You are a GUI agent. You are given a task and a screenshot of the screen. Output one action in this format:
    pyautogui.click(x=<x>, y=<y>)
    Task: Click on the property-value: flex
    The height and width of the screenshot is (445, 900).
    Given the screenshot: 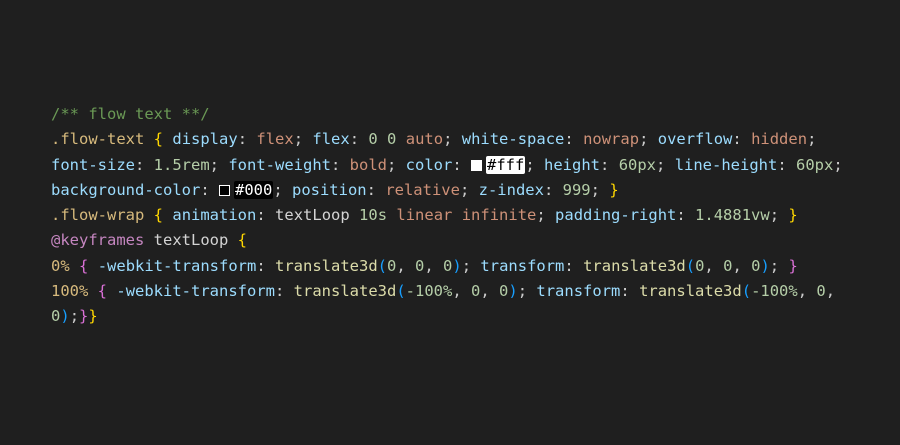 What is the action you would take?
    pyautogui.click(x=275, y=139)
    